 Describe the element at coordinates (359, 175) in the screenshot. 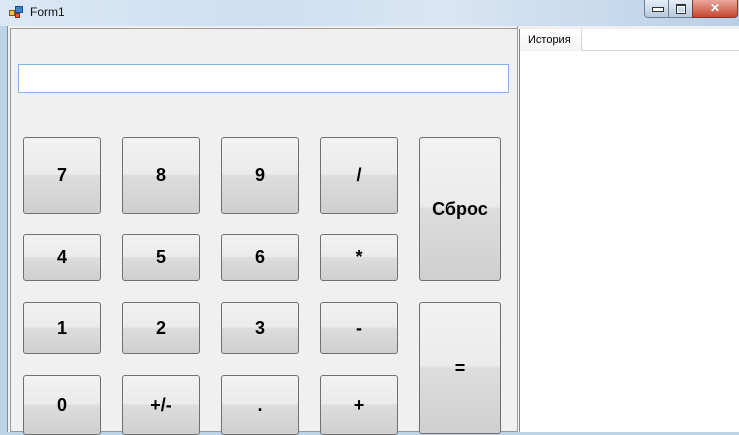

I see `divide-button: /` at that location.